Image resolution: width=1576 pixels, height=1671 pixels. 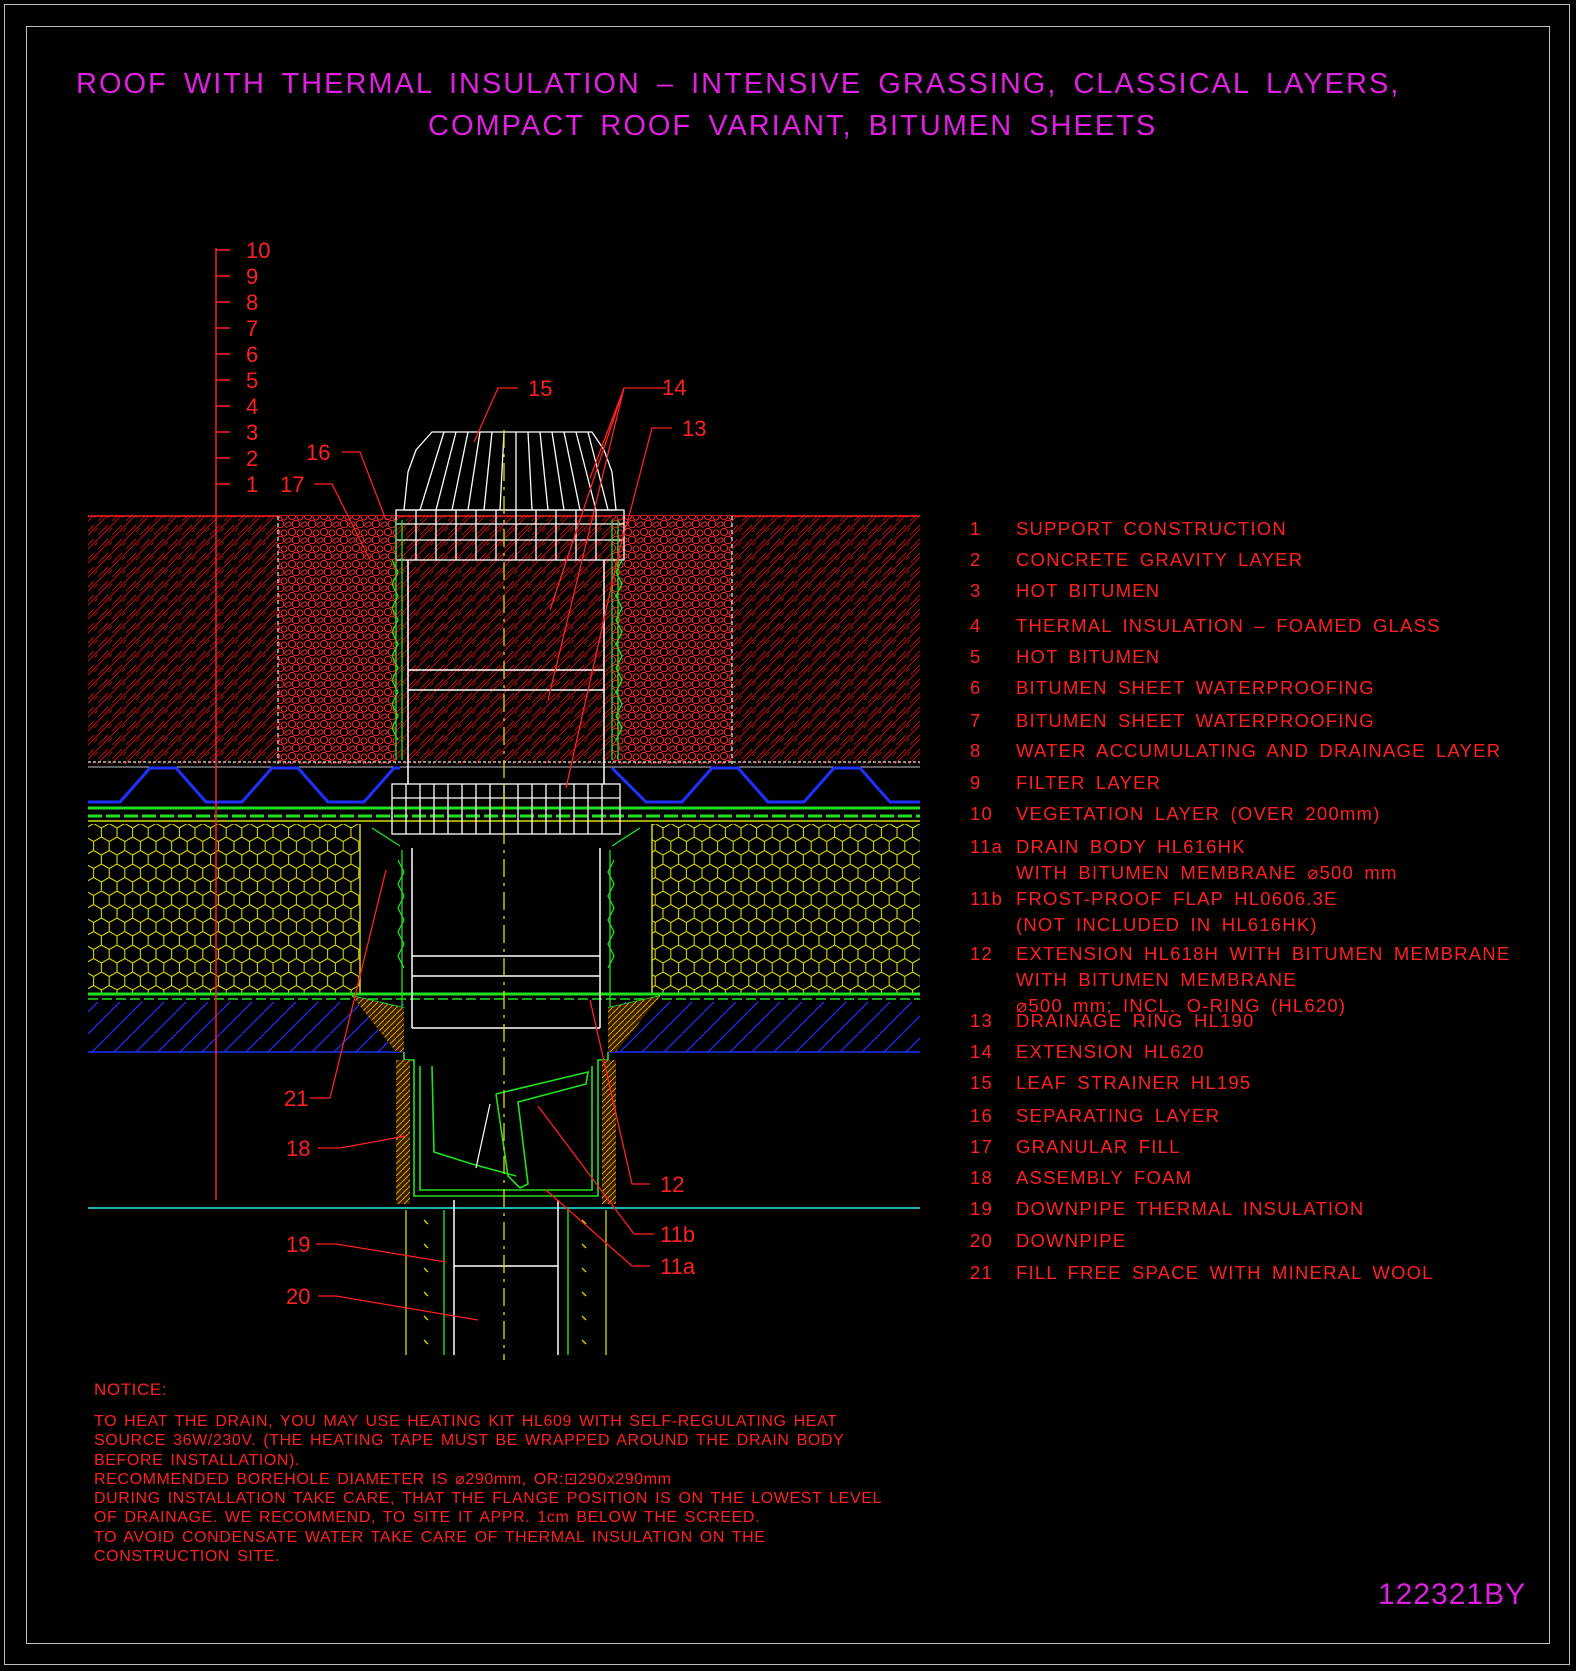 What do you see at coordinates (981, 1051) in the screenshot?
I see `legend-number: 14` at bounding box center [981, 1051].